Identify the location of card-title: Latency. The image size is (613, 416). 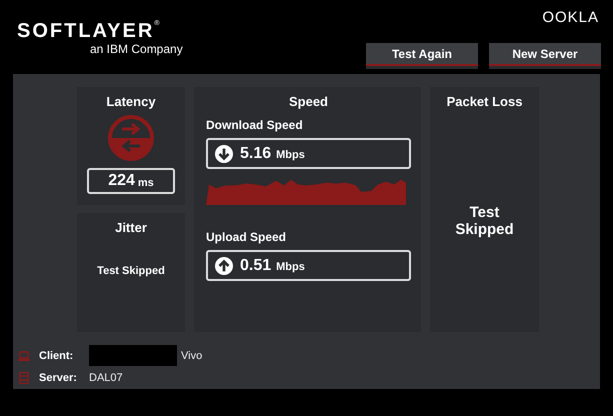
(131, 101).